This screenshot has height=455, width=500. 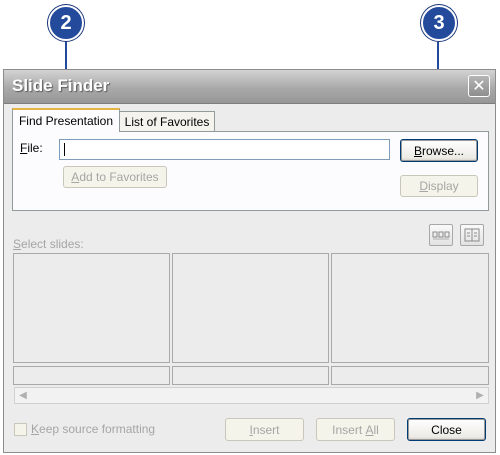 I want to click on insert-button: Insert, so click(x=264, y=429).